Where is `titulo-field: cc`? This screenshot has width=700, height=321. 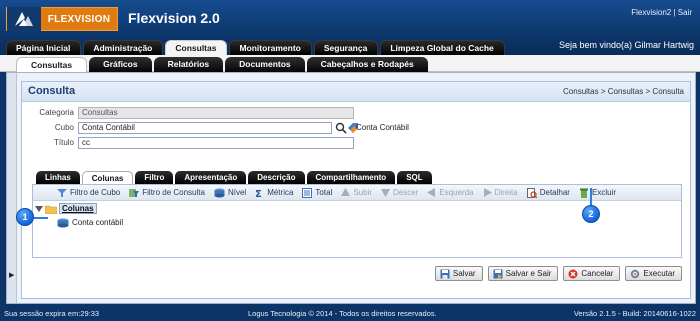
titulo-field: cc is located at coordinates (216, 143).